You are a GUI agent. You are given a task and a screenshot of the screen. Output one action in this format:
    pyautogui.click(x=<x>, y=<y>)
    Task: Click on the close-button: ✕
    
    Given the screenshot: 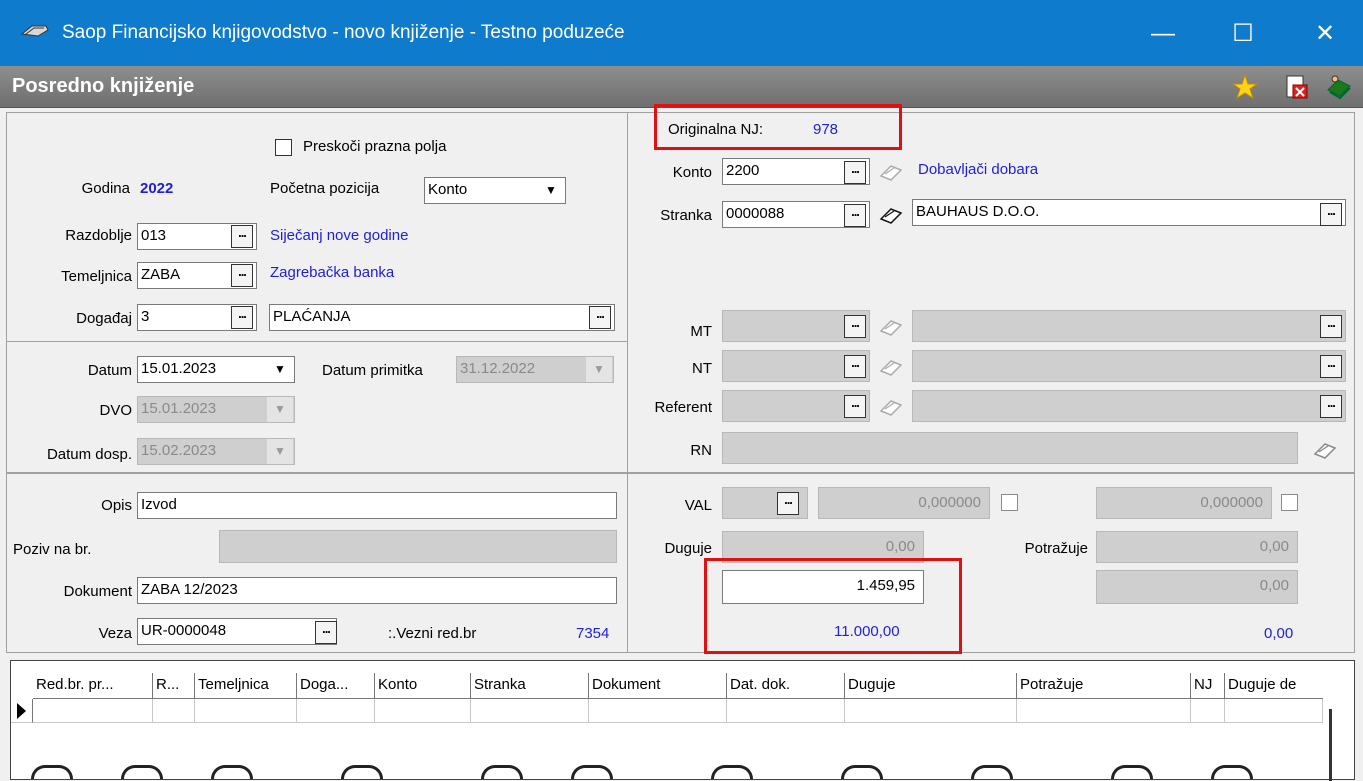 What is the action you would take?
    pyautogui.click(x=1325, y=34)
    